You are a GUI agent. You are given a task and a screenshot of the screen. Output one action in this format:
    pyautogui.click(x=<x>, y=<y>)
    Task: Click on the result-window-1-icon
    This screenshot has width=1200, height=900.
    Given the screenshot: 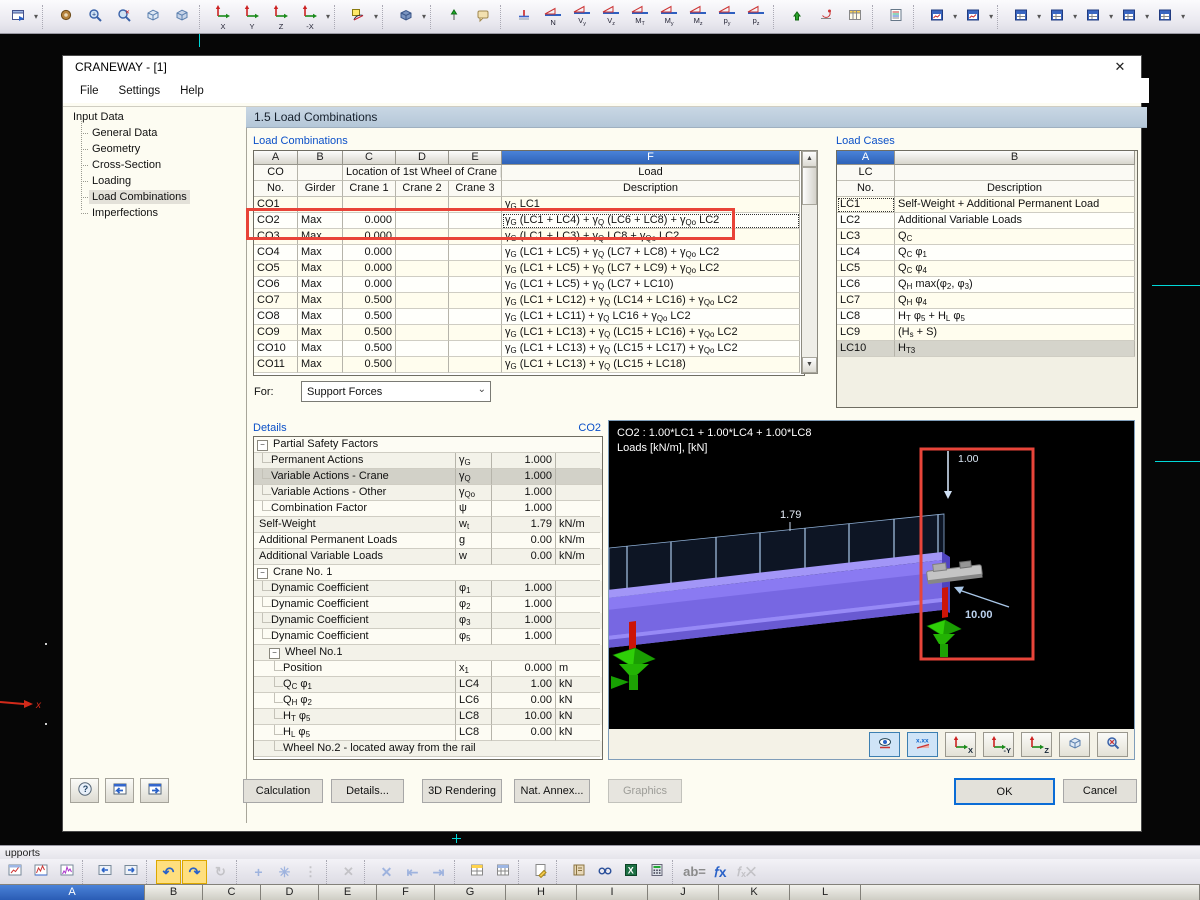 What is the action you would take?
    pyautogui.click(x=937, y=17)
    